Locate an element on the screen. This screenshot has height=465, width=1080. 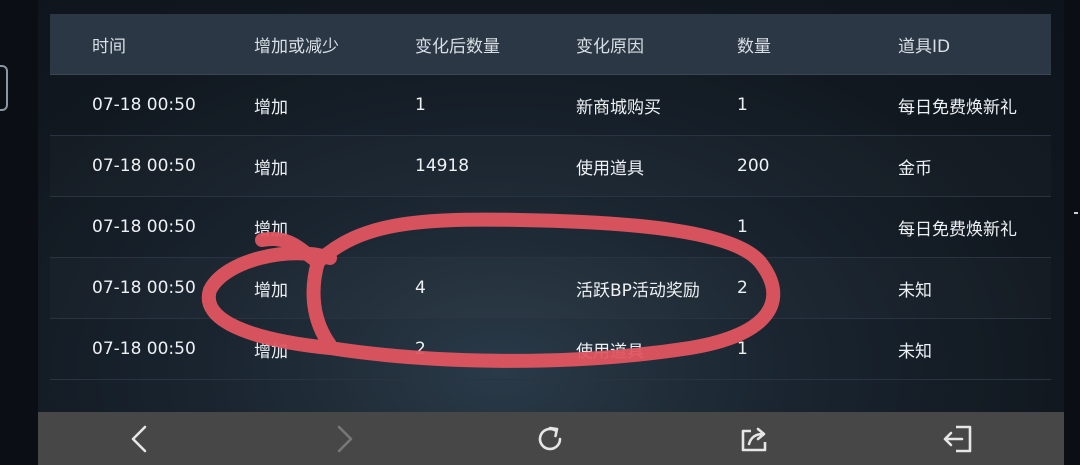
header-item-id: 道具ID is located at coordinates (924, 46).